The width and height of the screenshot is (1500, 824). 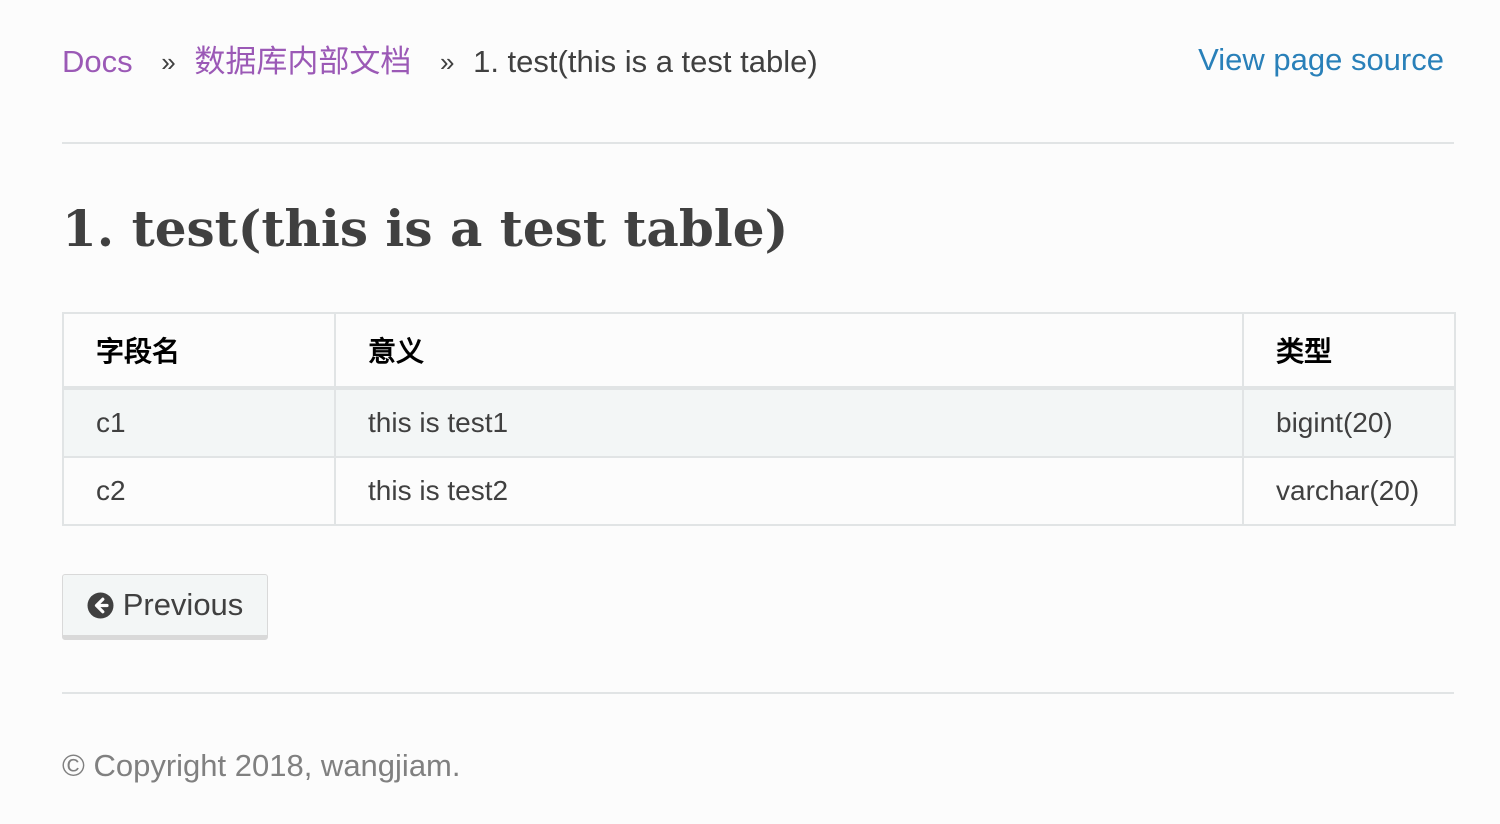 What do you see at coordinates (302, 61) in the screenshot?
I see `breadcrumb-section-link: 数据库内部文档` at bounding box center [302, 61].